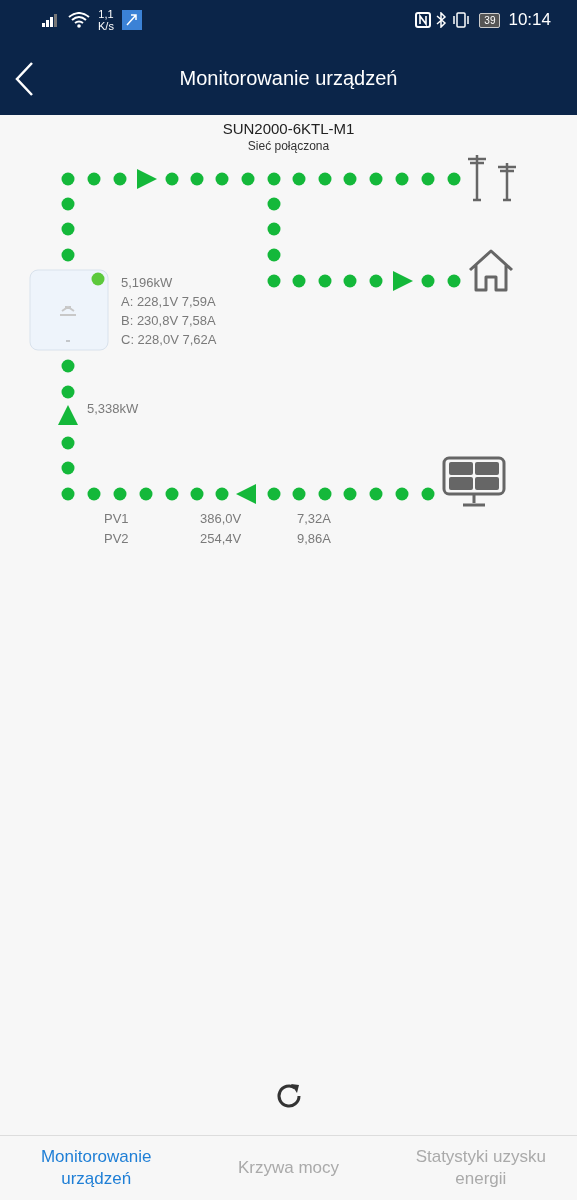  What do you see at coordinates (474, 481) in the screenshot?
I see `solar-panel-icon` at bounding box center [474, 481].